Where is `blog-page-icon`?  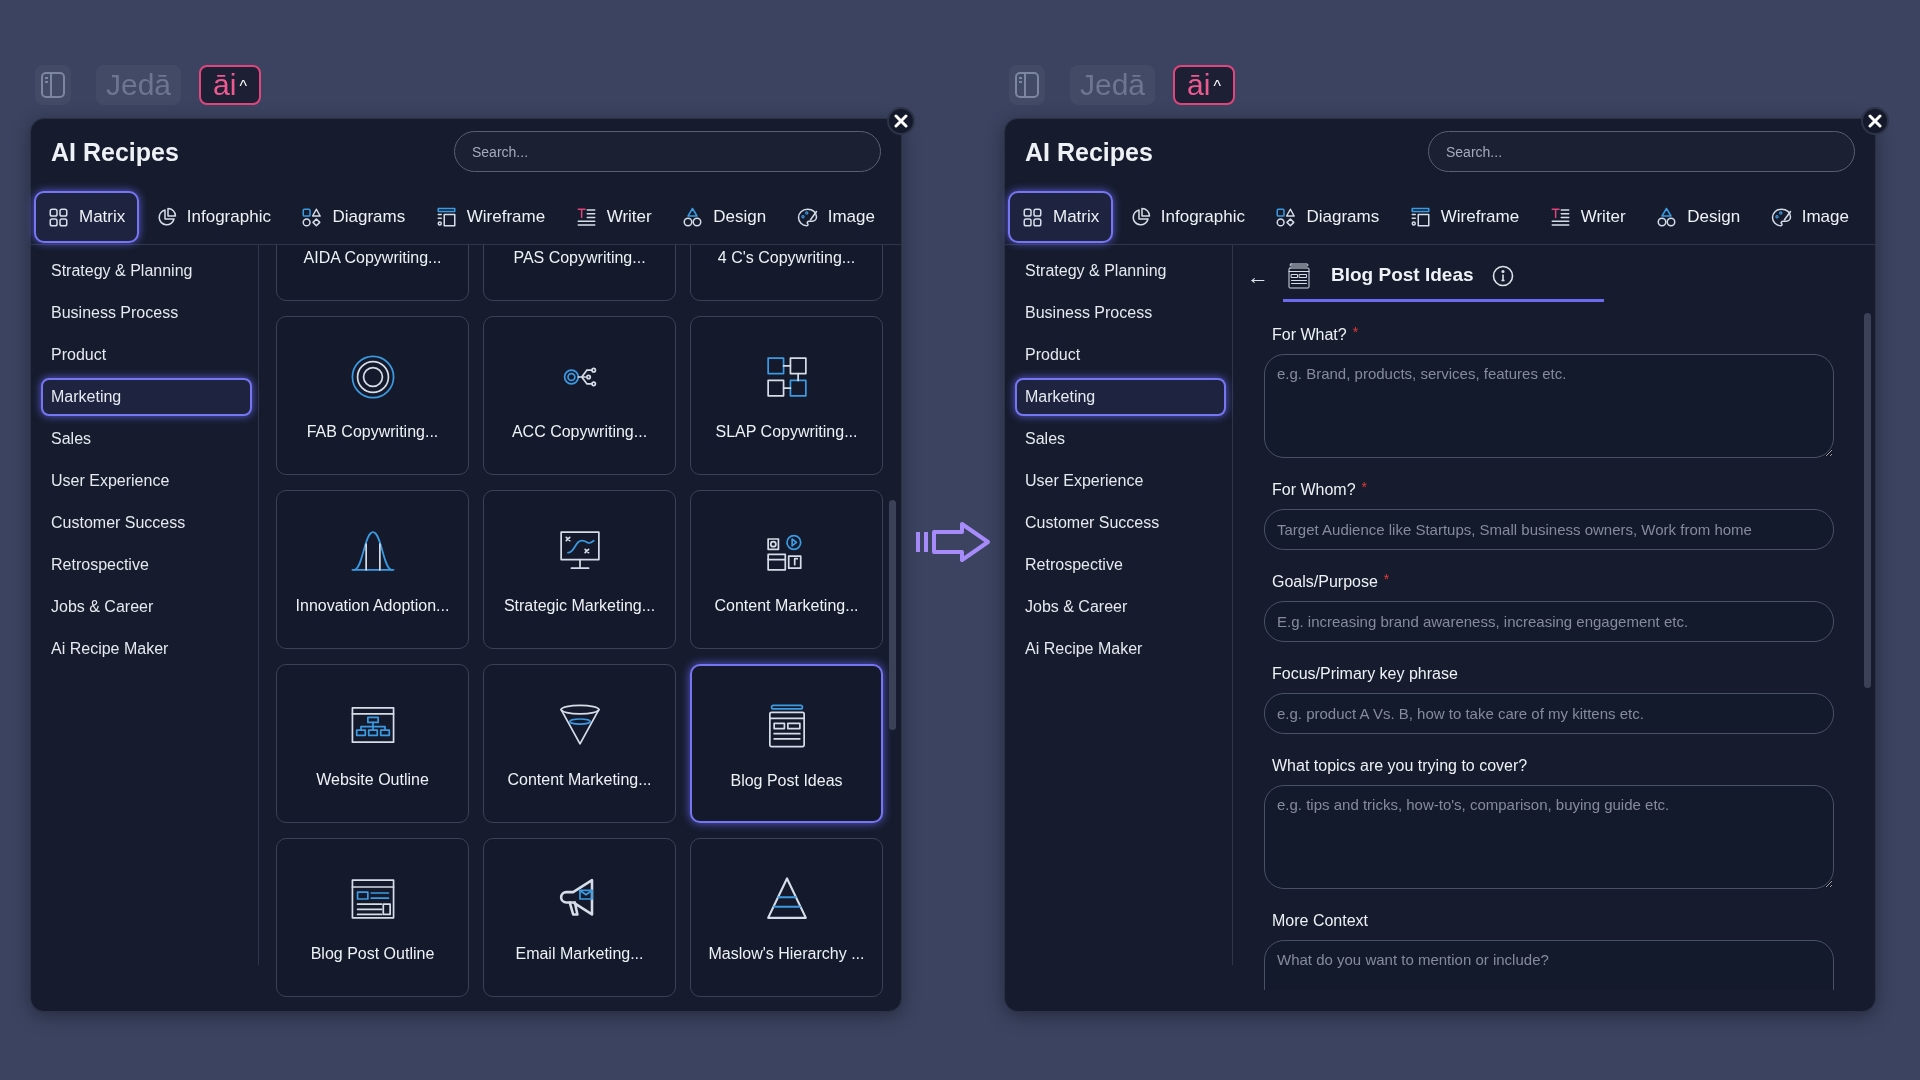
blog-page-icon is located at coordinates (1299, 275).